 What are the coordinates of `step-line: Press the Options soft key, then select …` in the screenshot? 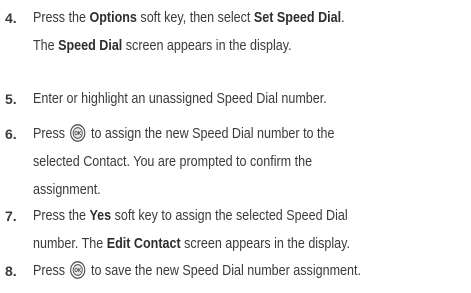 It's located at (189, 18).